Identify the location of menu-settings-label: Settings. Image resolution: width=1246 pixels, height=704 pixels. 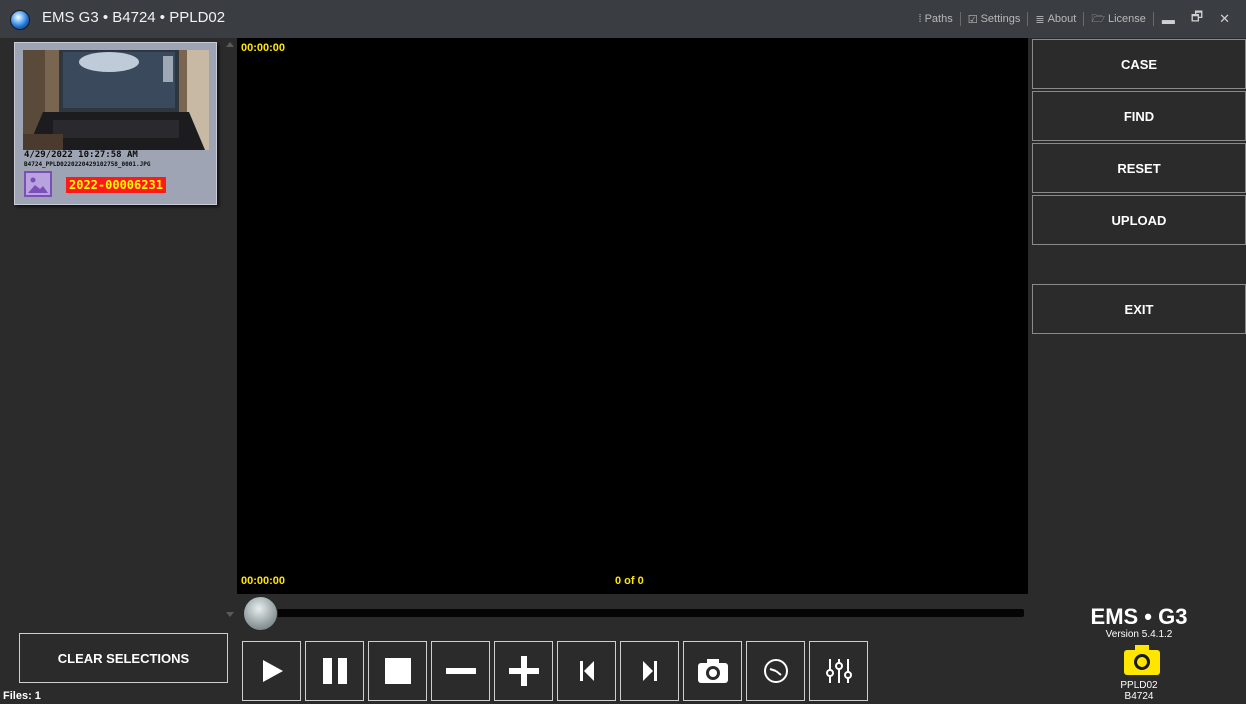
(1000, 19).